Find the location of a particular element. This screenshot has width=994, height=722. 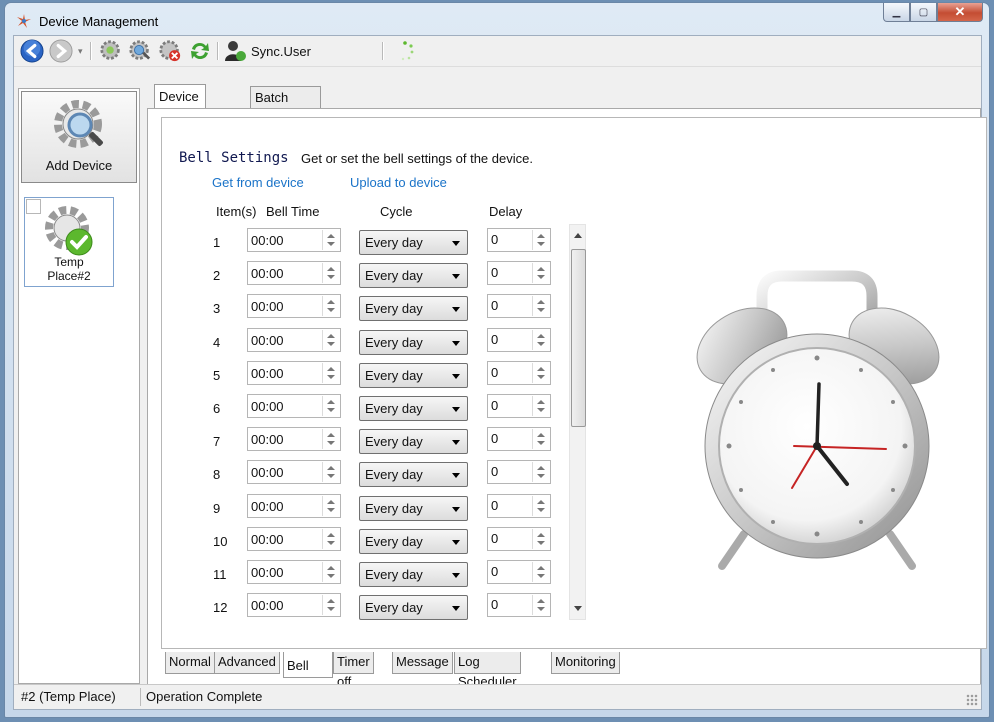

tab-normal: Normal is located at coordinates (190, 663).